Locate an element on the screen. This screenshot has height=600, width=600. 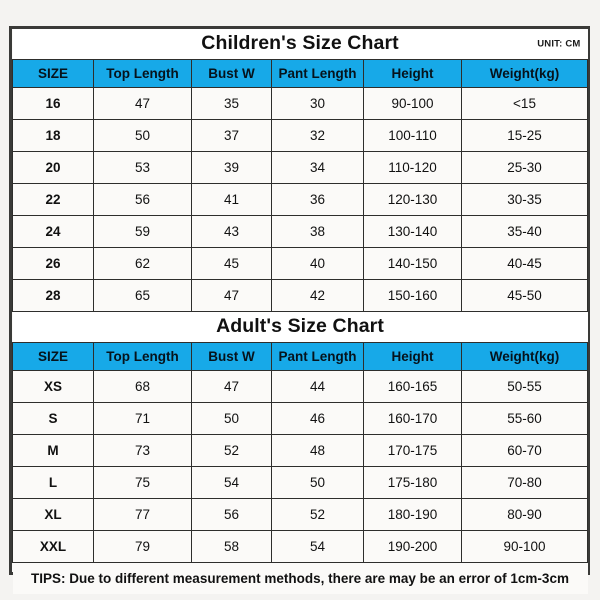
unit-label: UNIT: CM is located at coordinates (559, 44).